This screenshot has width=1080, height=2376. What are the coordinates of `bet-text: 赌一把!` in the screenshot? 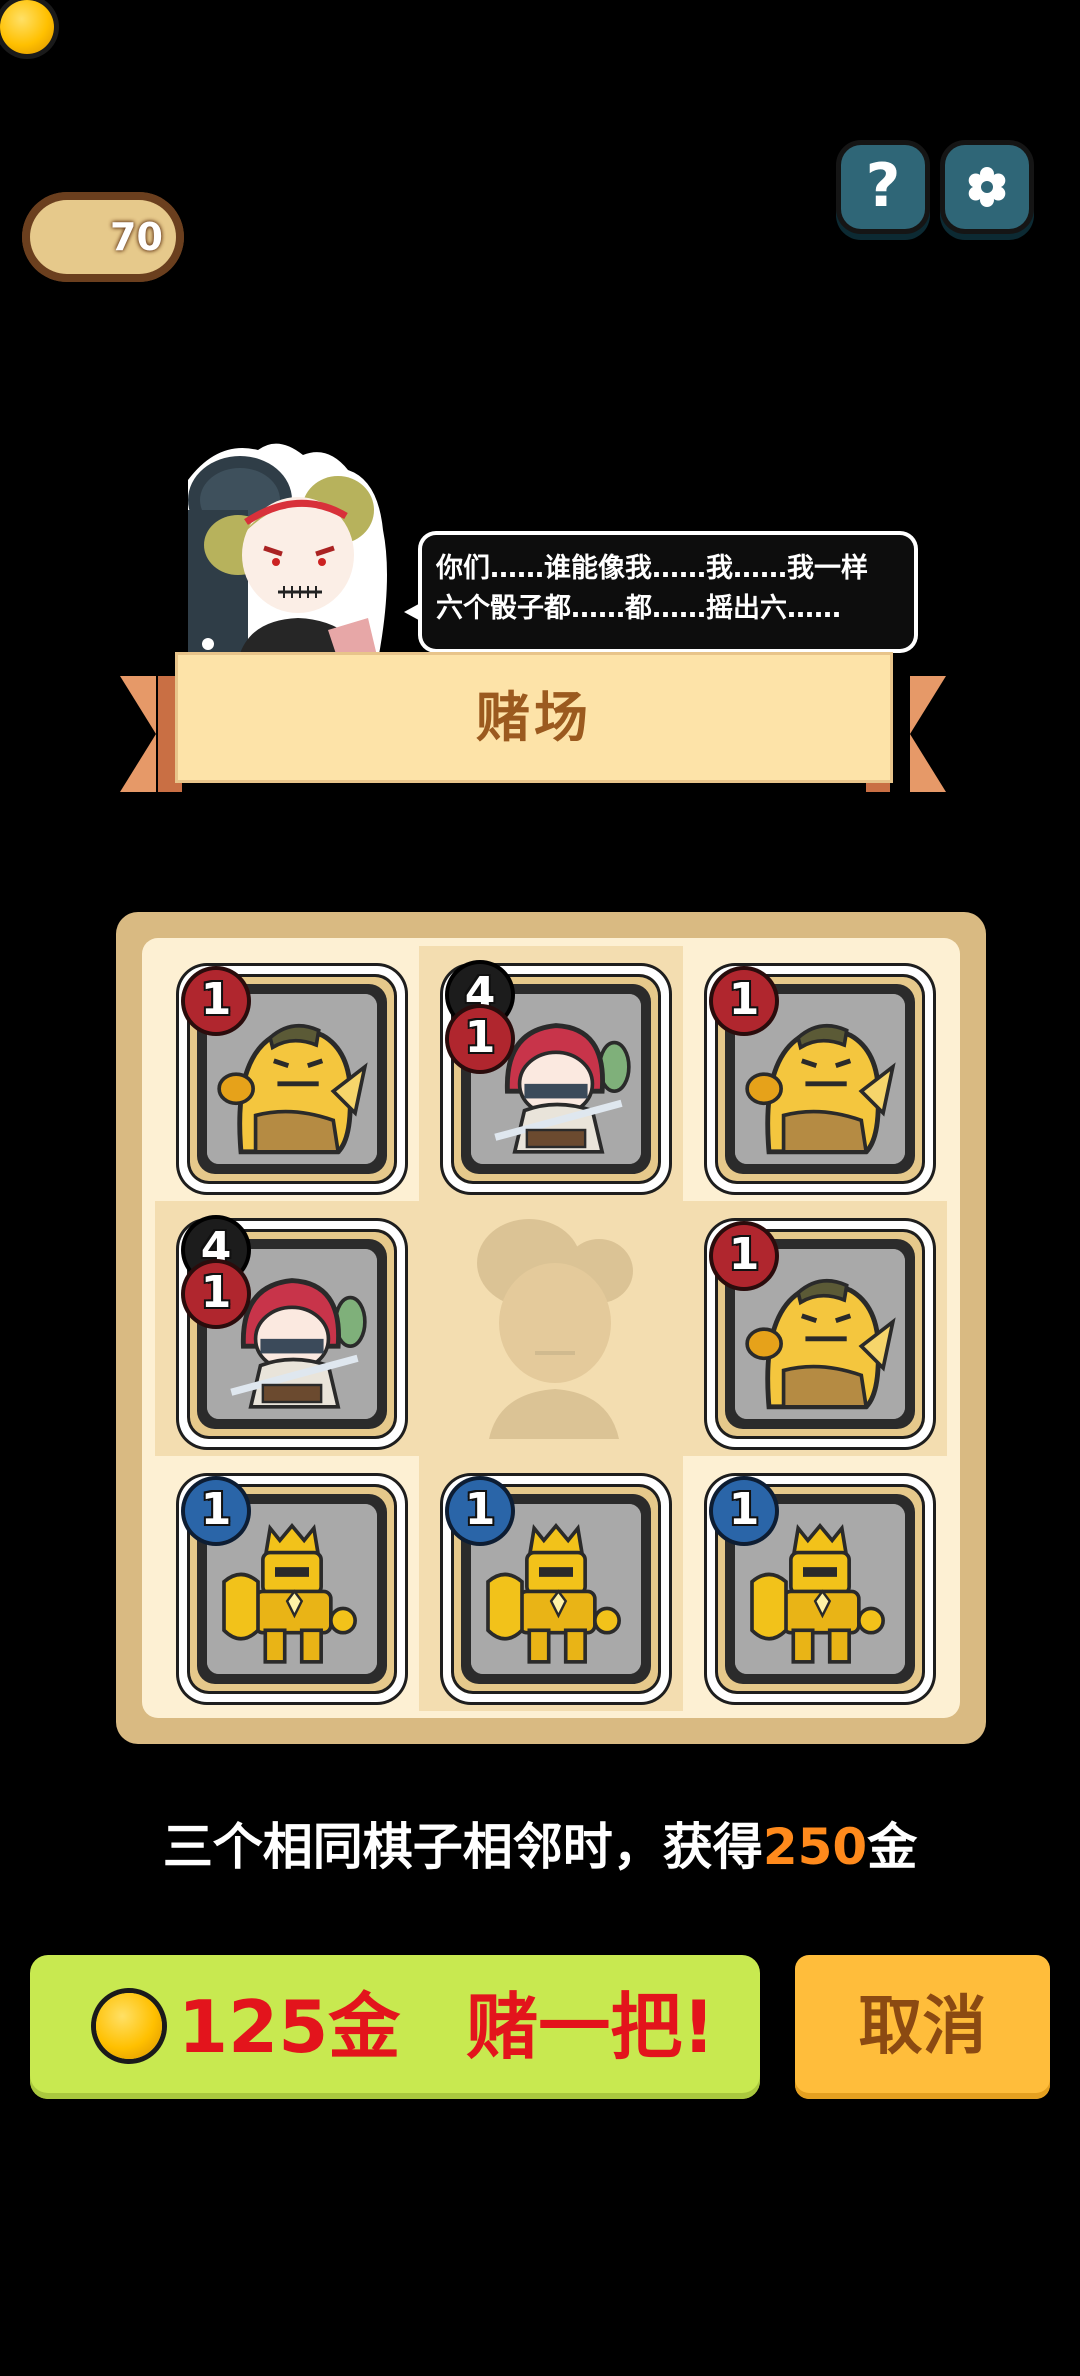 It's located at (591, 2027).